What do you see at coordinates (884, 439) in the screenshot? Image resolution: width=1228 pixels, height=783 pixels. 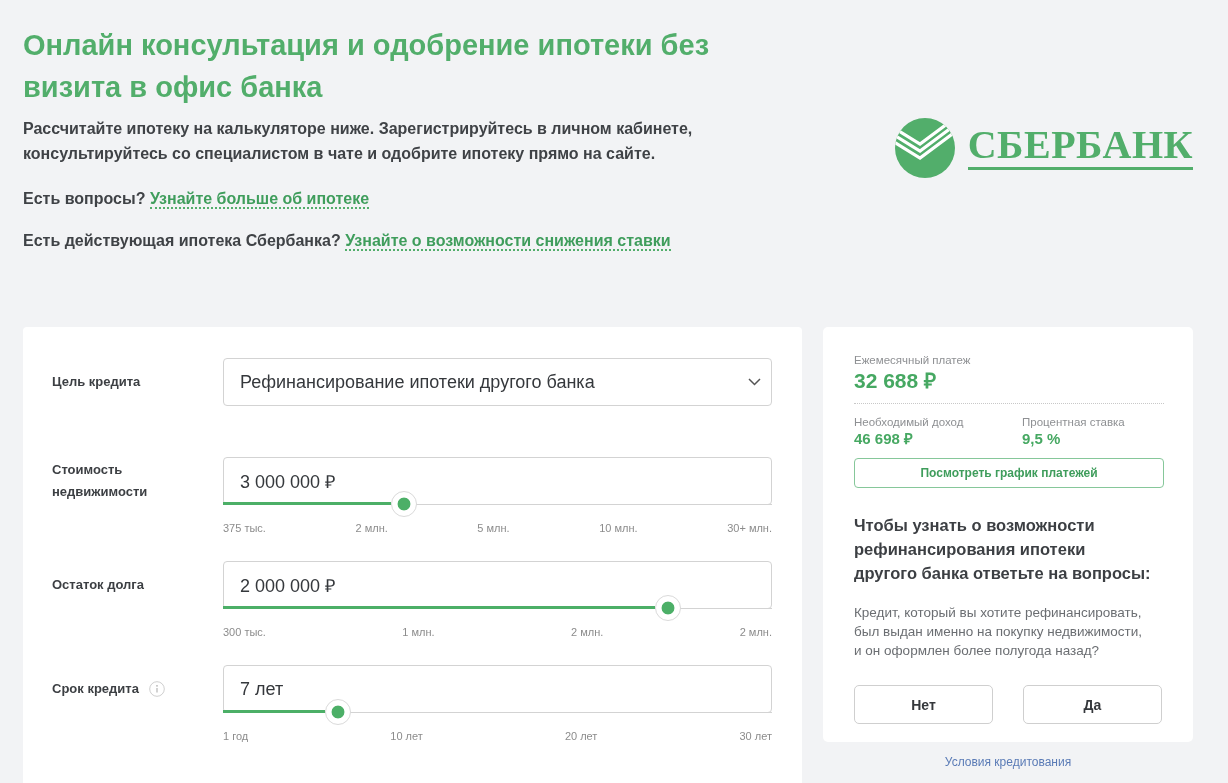 I see `stat-value: 46 698 ₽` at bounding box center [884, 439].